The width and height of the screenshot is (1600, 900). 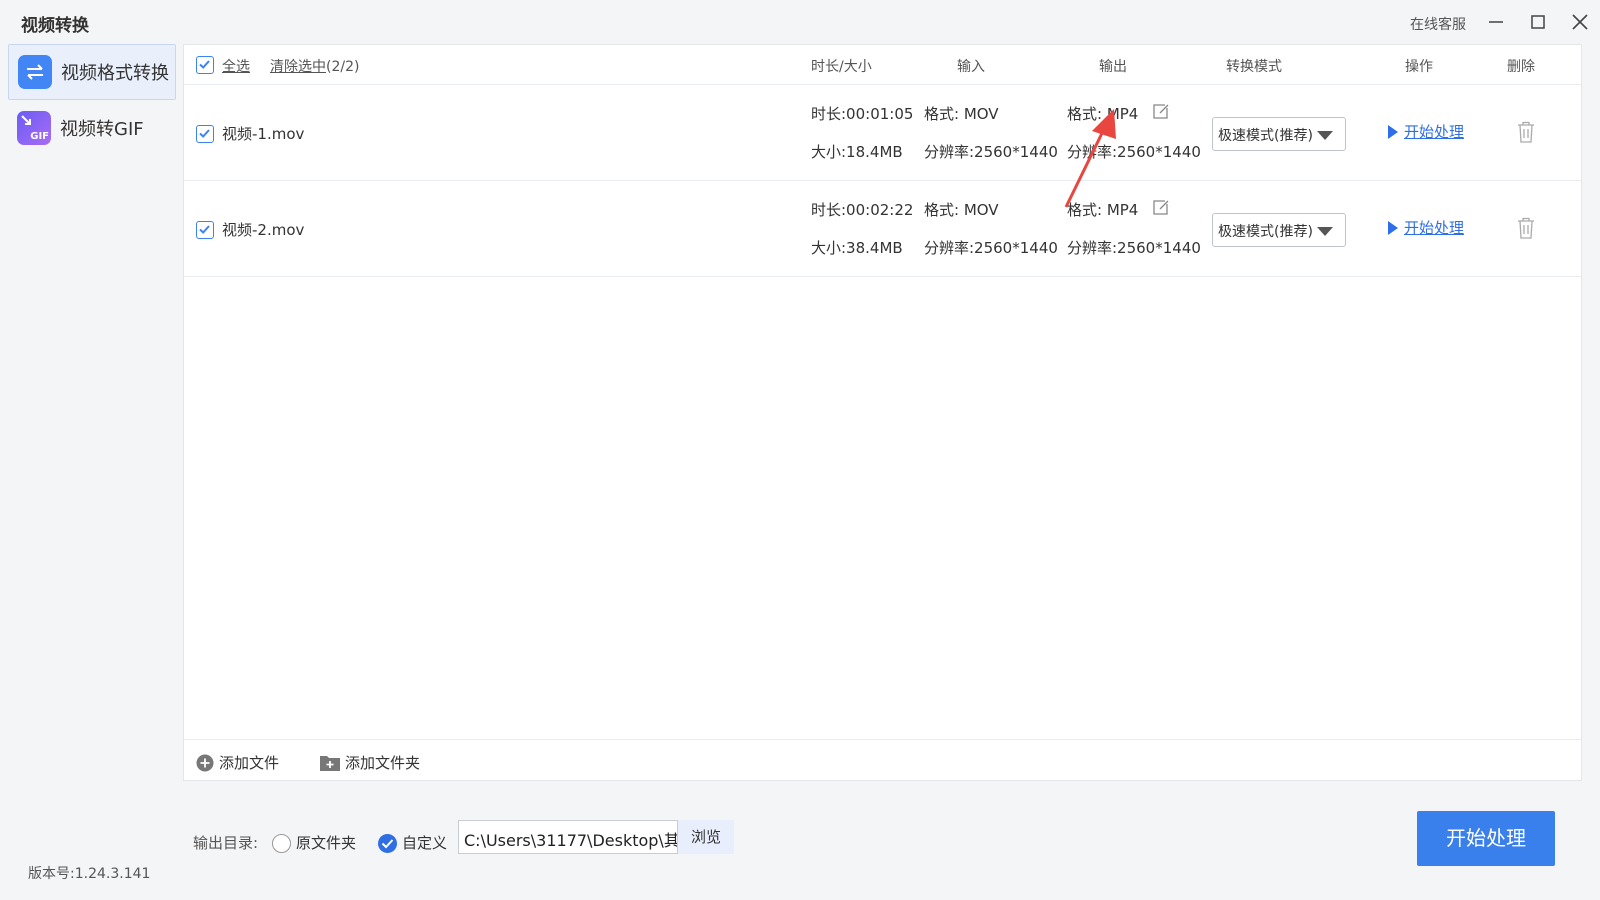 What do you see at coordinates (800, 22) in the screenshot?
I see `title-bar: 视频转换 在线客服` at bounding box center [800, 22].